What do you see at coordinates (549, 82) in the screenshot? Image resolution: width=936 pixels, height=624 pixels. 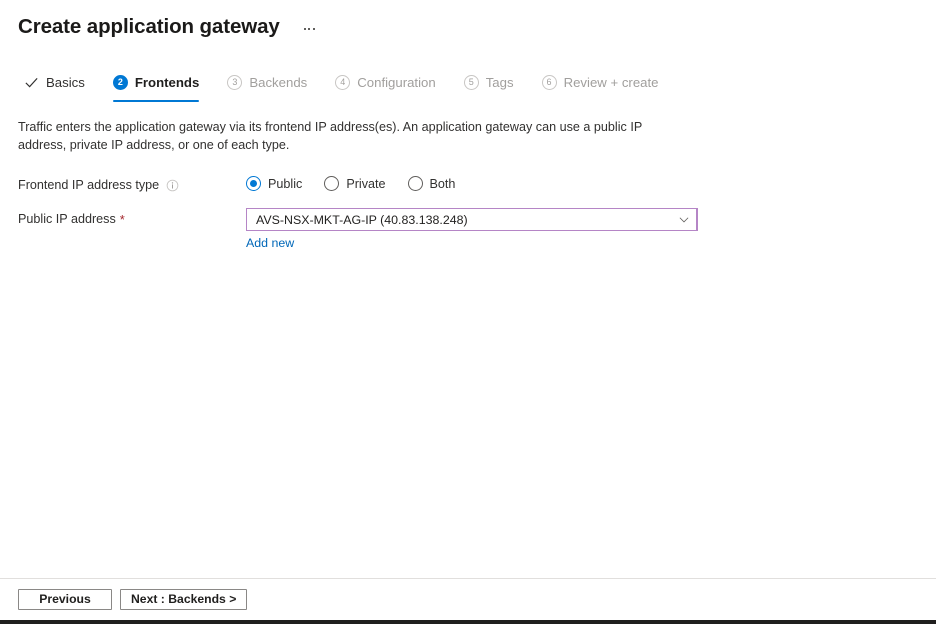 I see `step-badge: 6` at bounding box center [549, 82].